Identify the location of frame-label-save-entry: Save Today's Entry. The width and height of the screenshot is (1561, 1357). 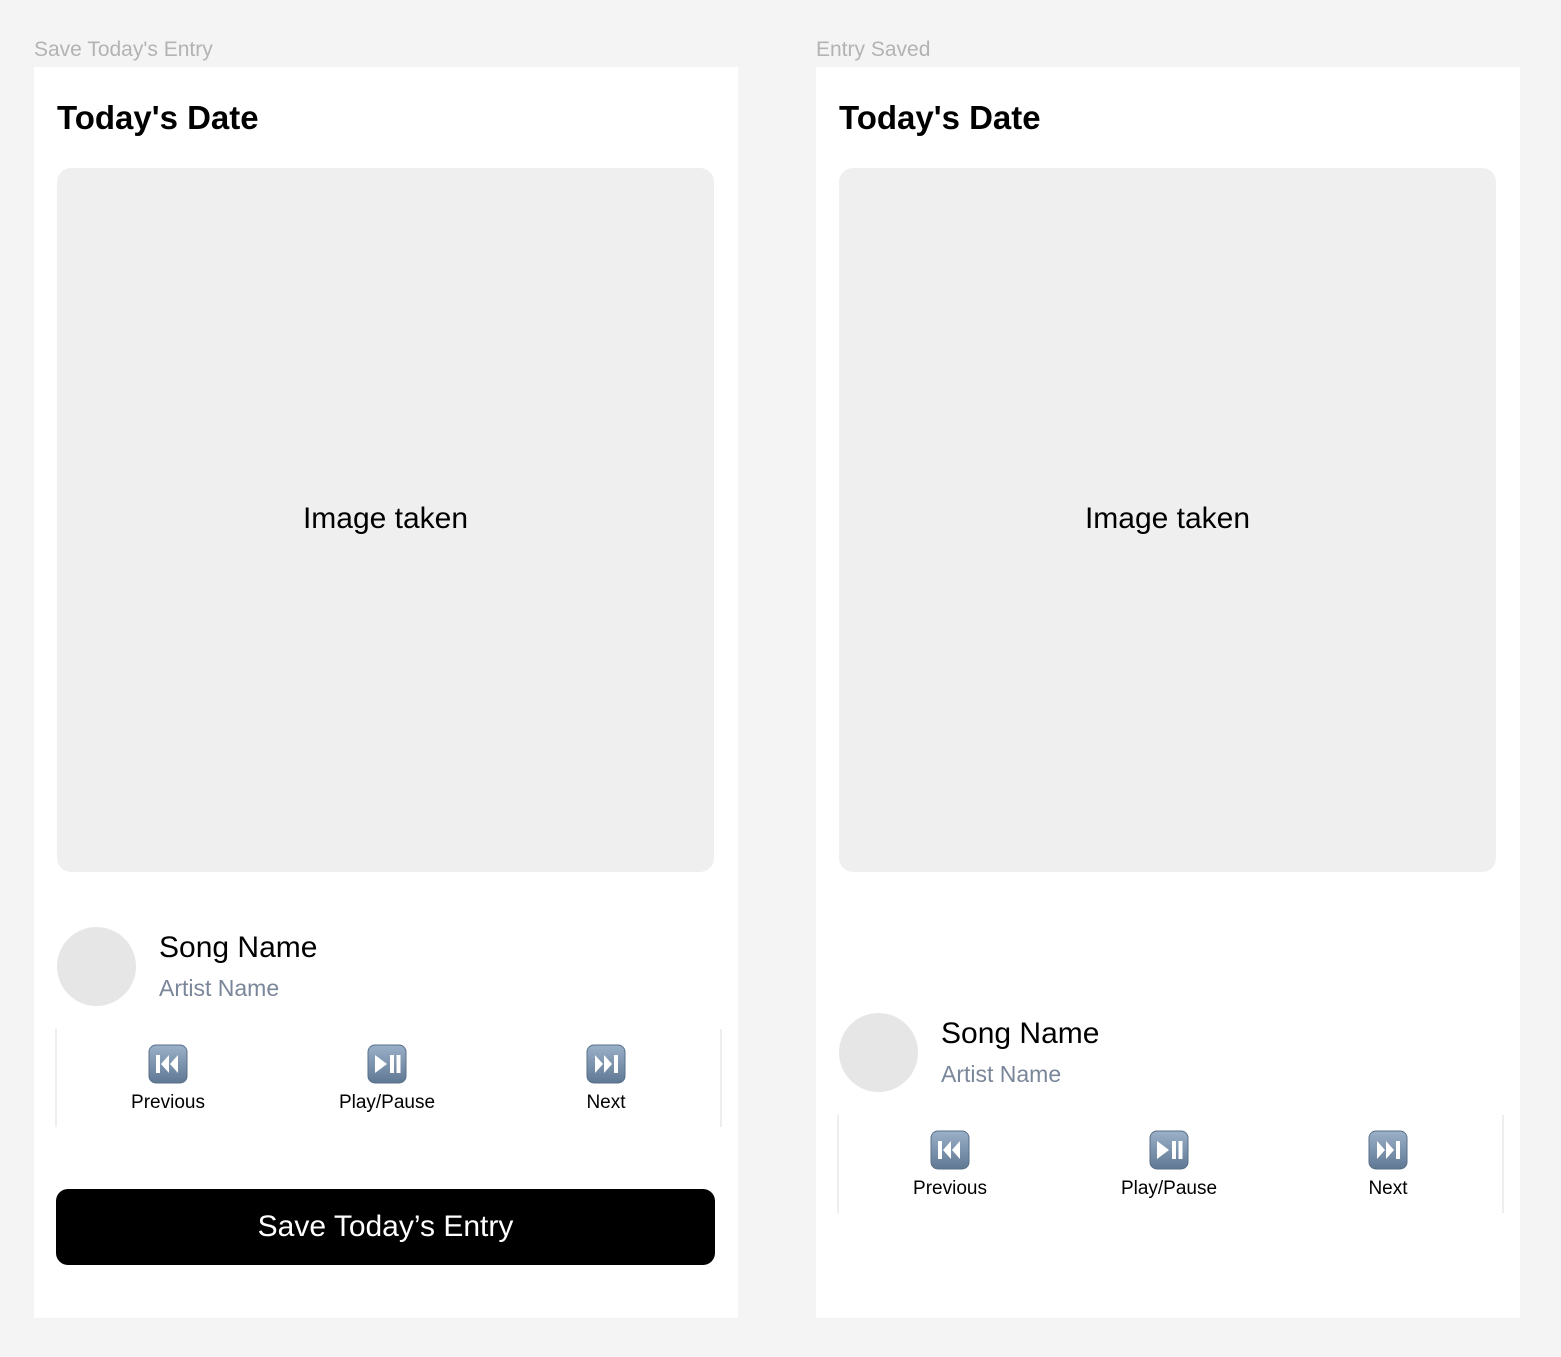
(123, 49).